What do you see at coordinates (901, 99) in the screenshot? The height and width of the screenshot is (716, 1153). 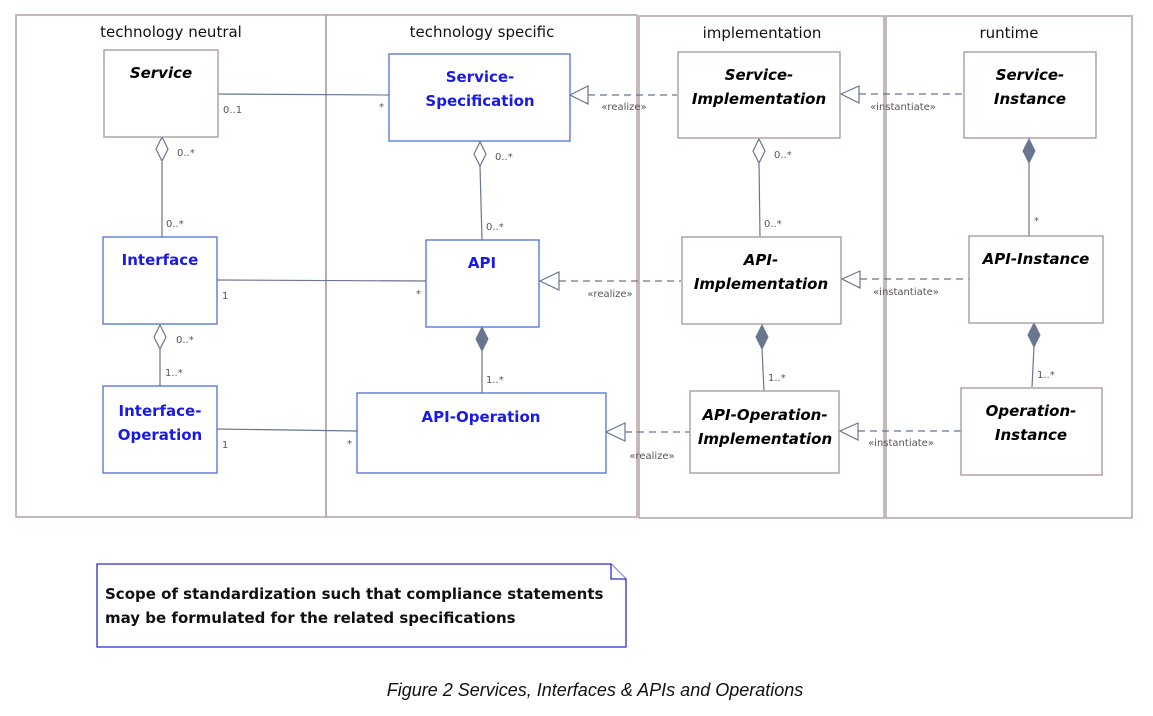 I see `instantiate-serviceinst-serviceimpl: «instantiate»` at bounding box center [901, 99].